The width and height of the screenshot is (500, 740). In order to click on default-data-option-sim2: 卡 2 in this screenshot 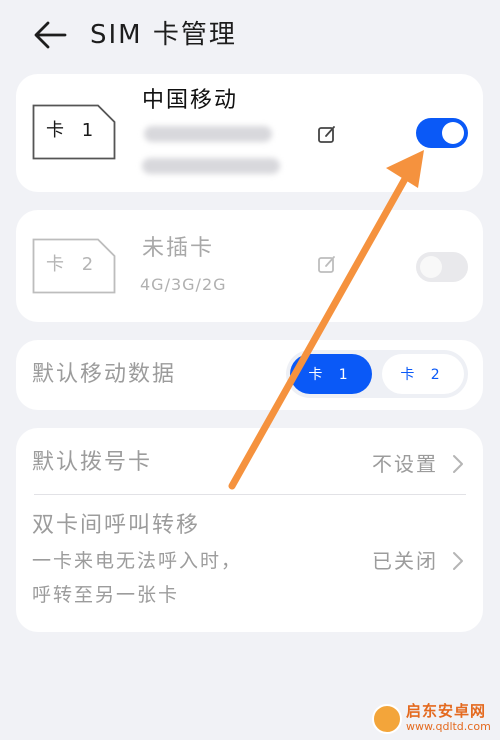, I will do `click(423, 374)`.